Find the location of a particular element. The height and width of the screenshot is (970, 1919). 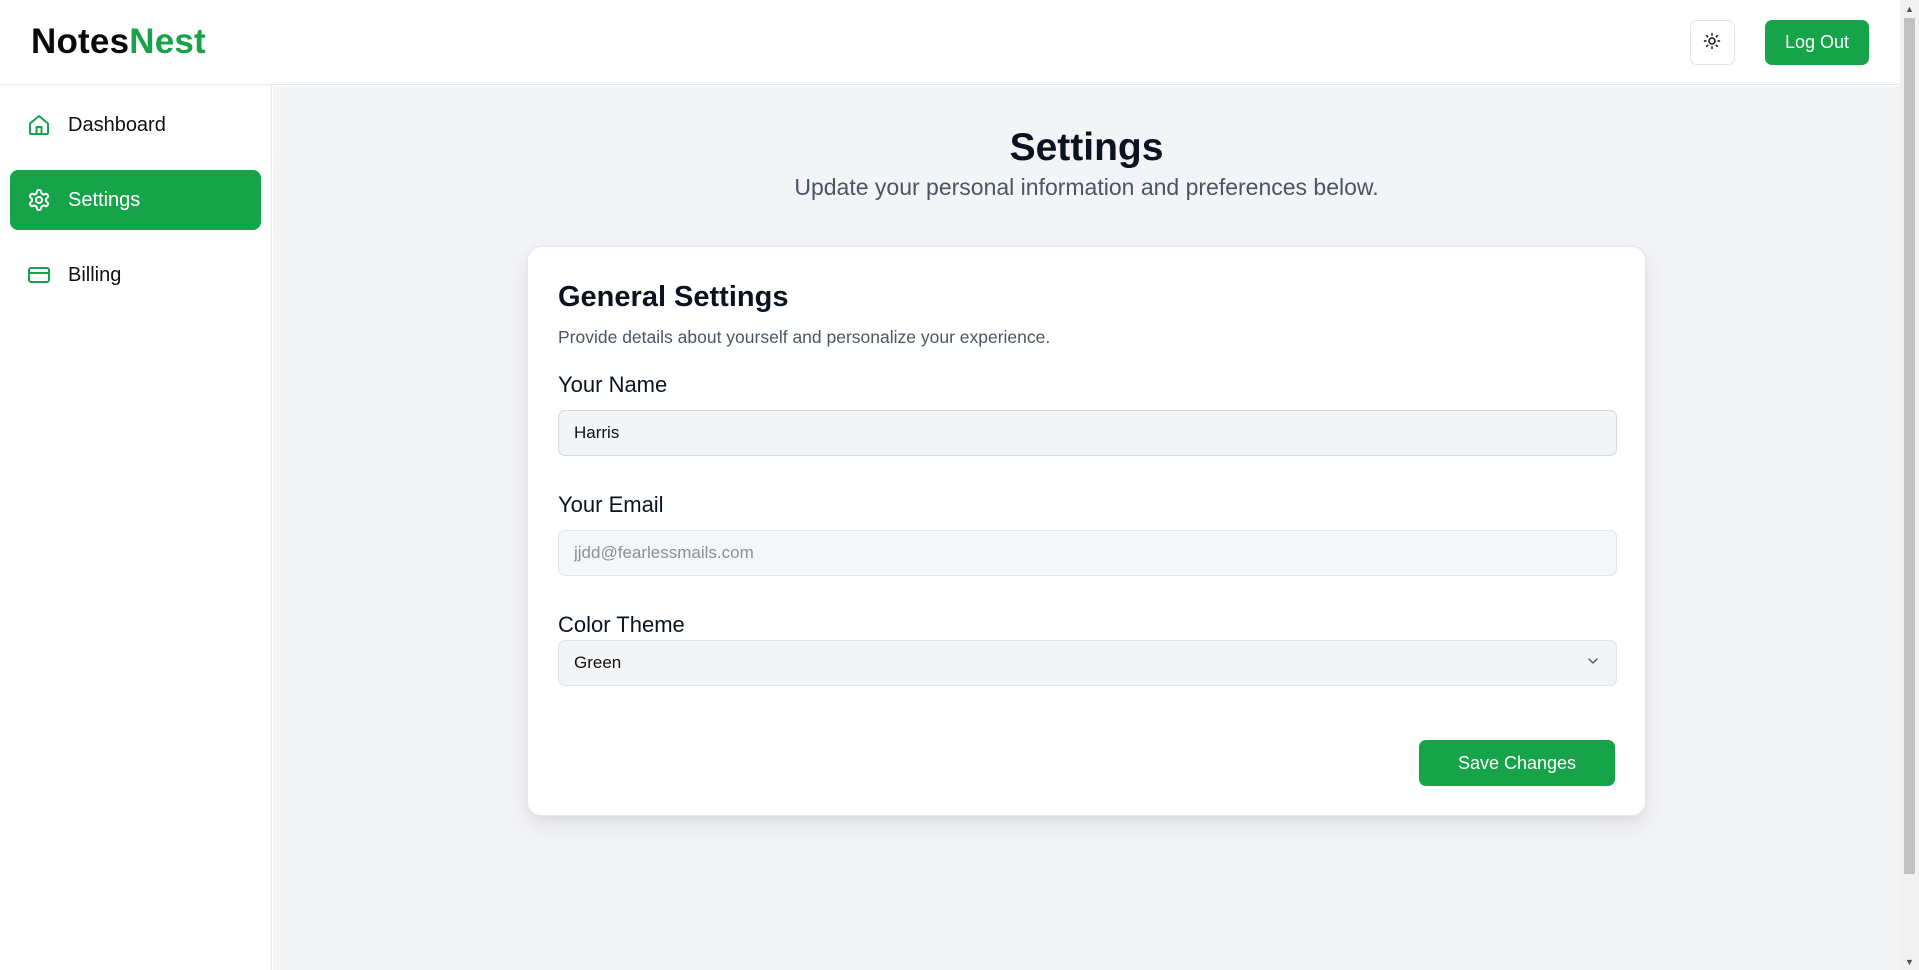

gear-icon is located at coordinates (38, 200).